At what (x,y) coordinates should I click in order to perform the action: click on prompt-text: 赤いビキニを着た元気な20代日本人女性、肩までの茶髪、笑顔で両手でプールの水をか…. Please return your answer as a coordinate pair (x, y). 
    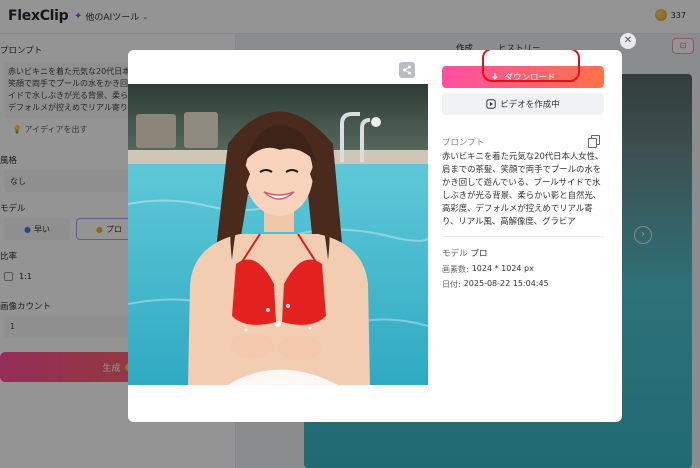
    Looking at the image, I should click on (523, 188).